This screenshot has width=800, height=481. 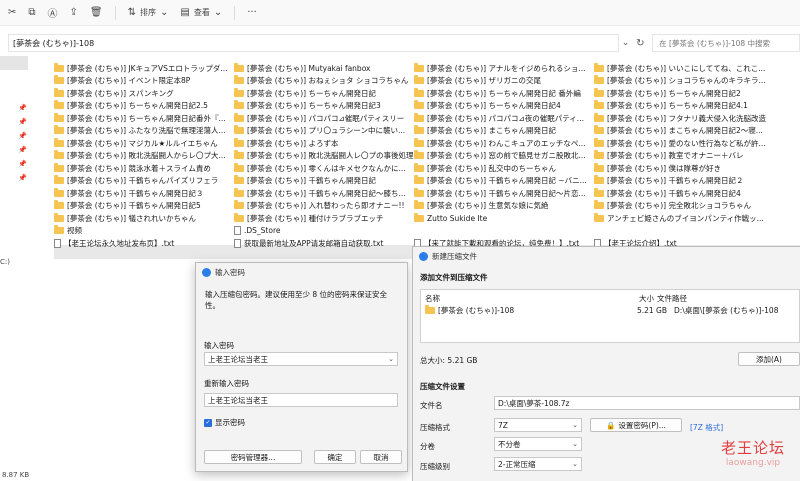 What do you see at coordinates (432, 298) in the screenshot?
I see `name-column-header: 名称` at bounding box center [432, 298].